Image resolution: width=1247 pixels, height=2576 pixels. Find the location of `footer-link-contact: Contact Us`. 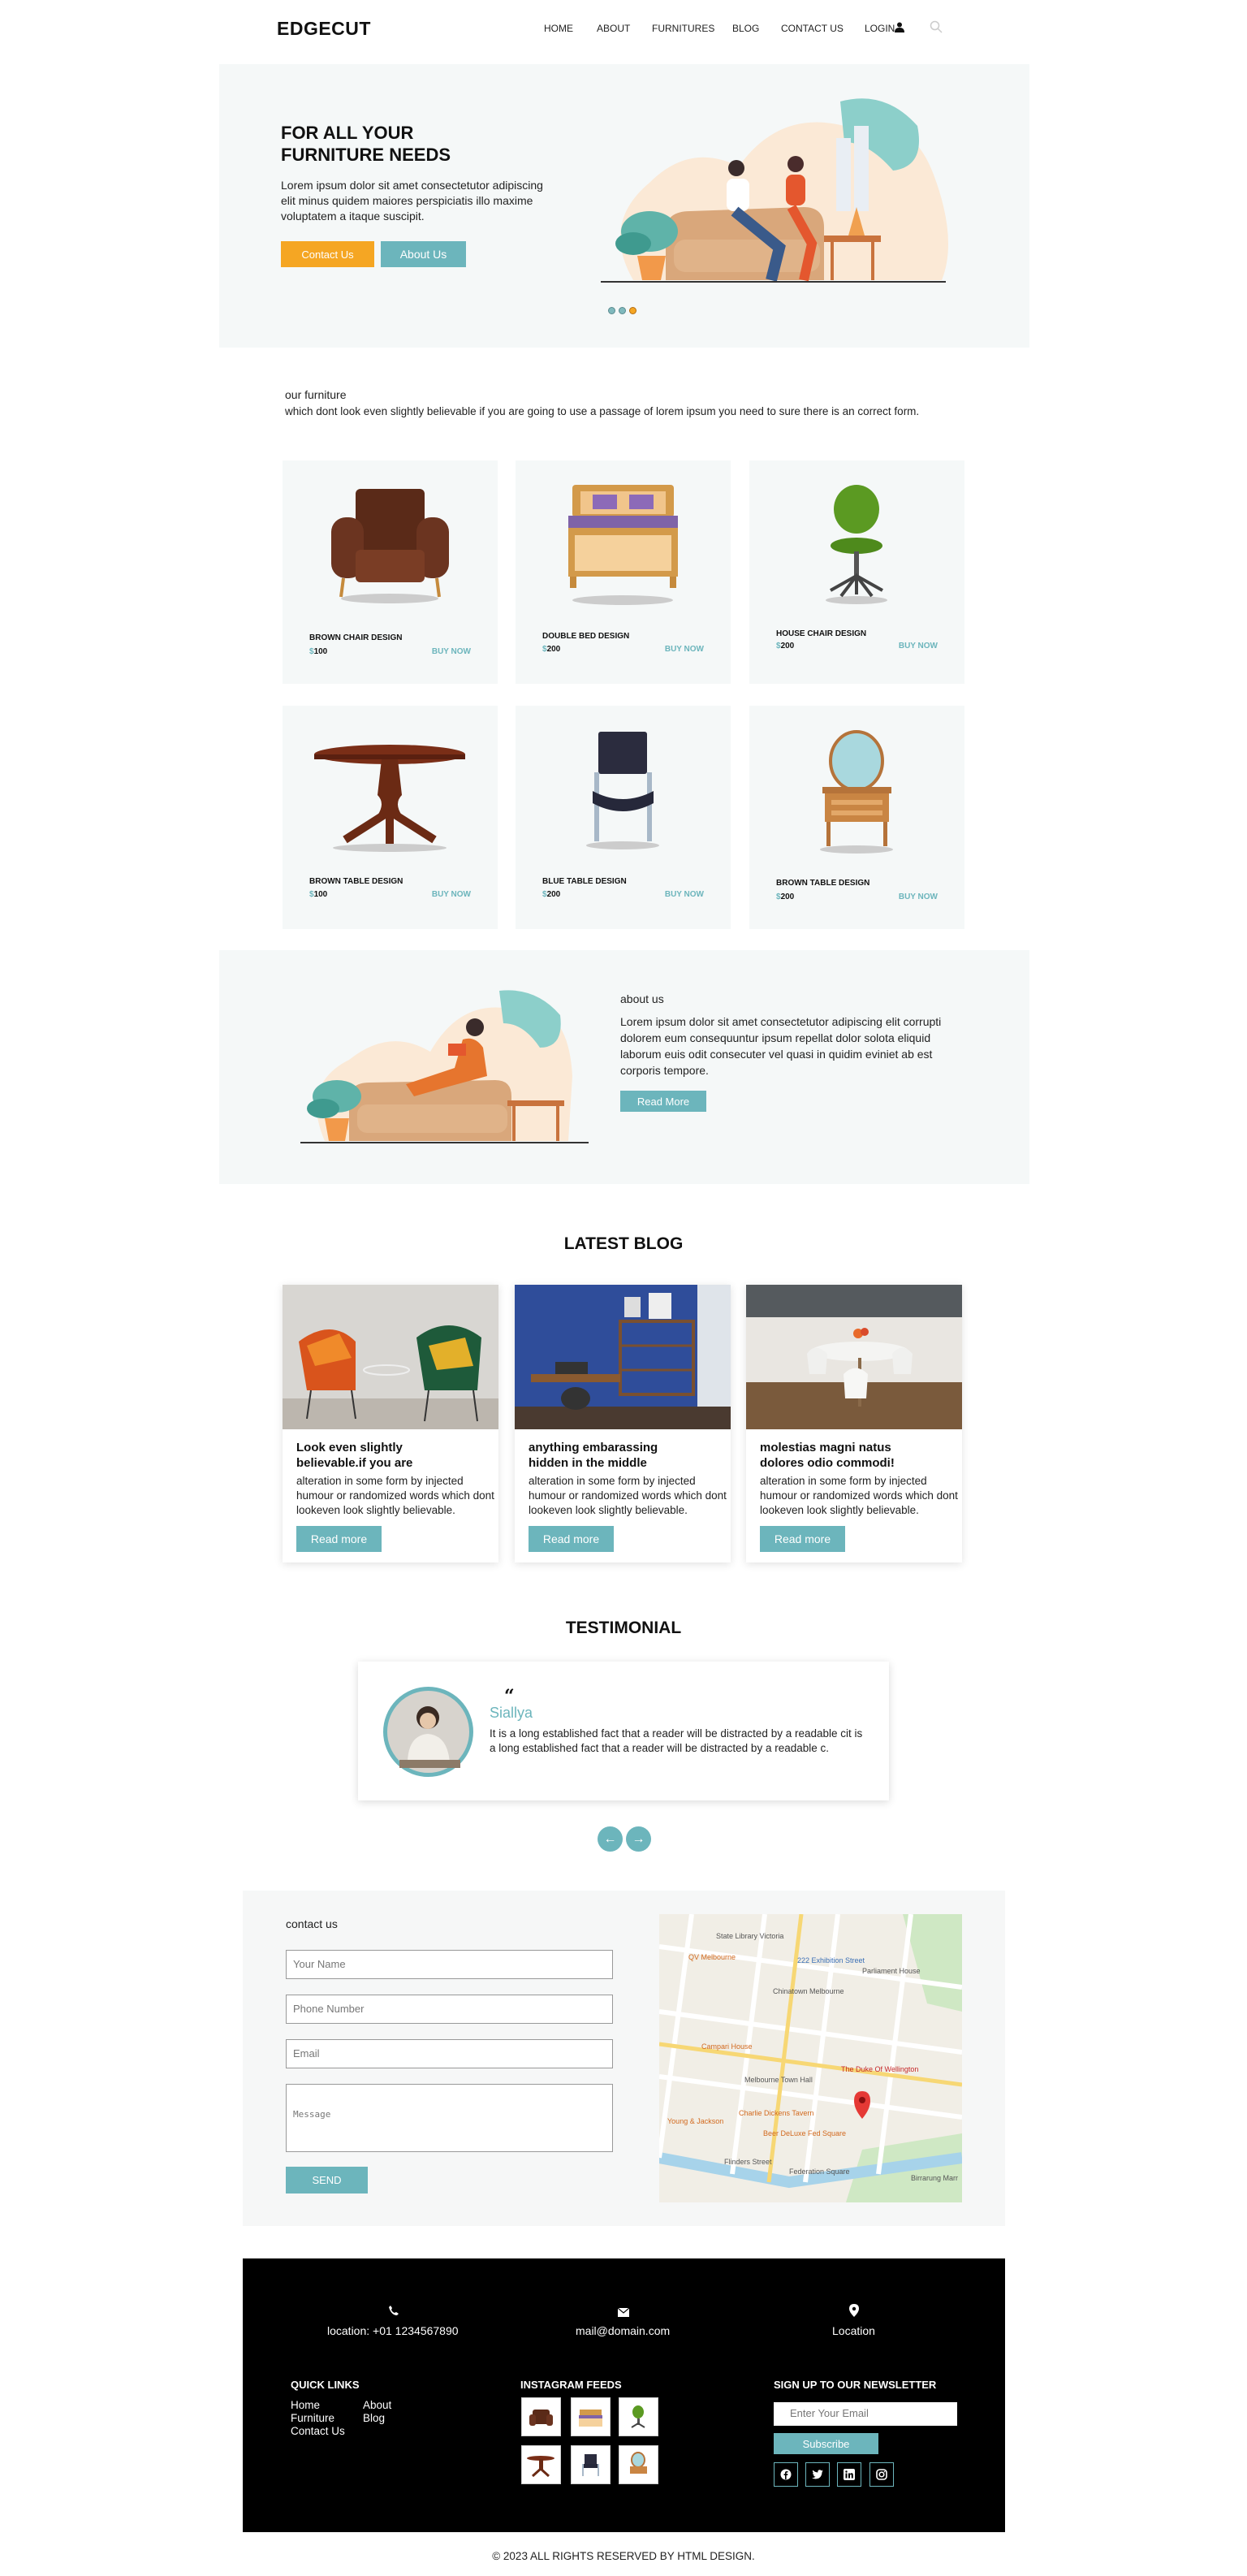

footer-link-contact: Contact Us is located at coordinates (318, 2432).